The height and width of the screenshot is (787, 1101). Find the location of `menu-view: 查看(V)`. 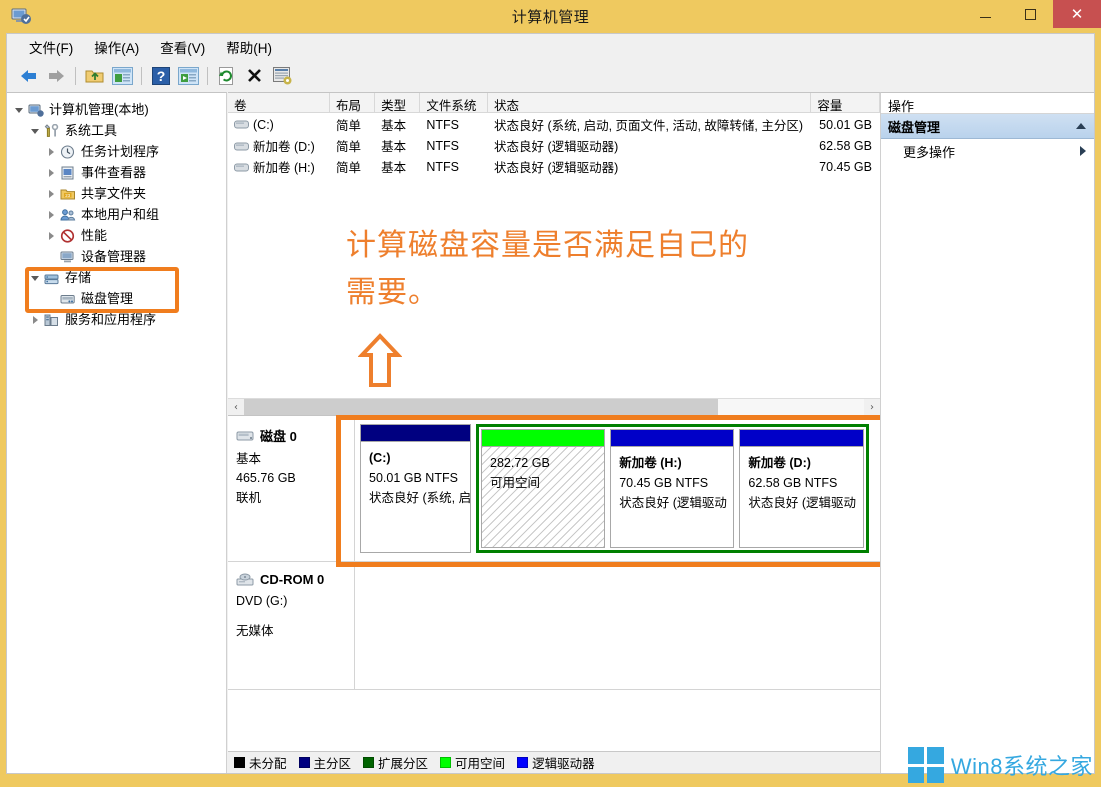

menu-view: 查看(V) is located at coordinates (183, 47).